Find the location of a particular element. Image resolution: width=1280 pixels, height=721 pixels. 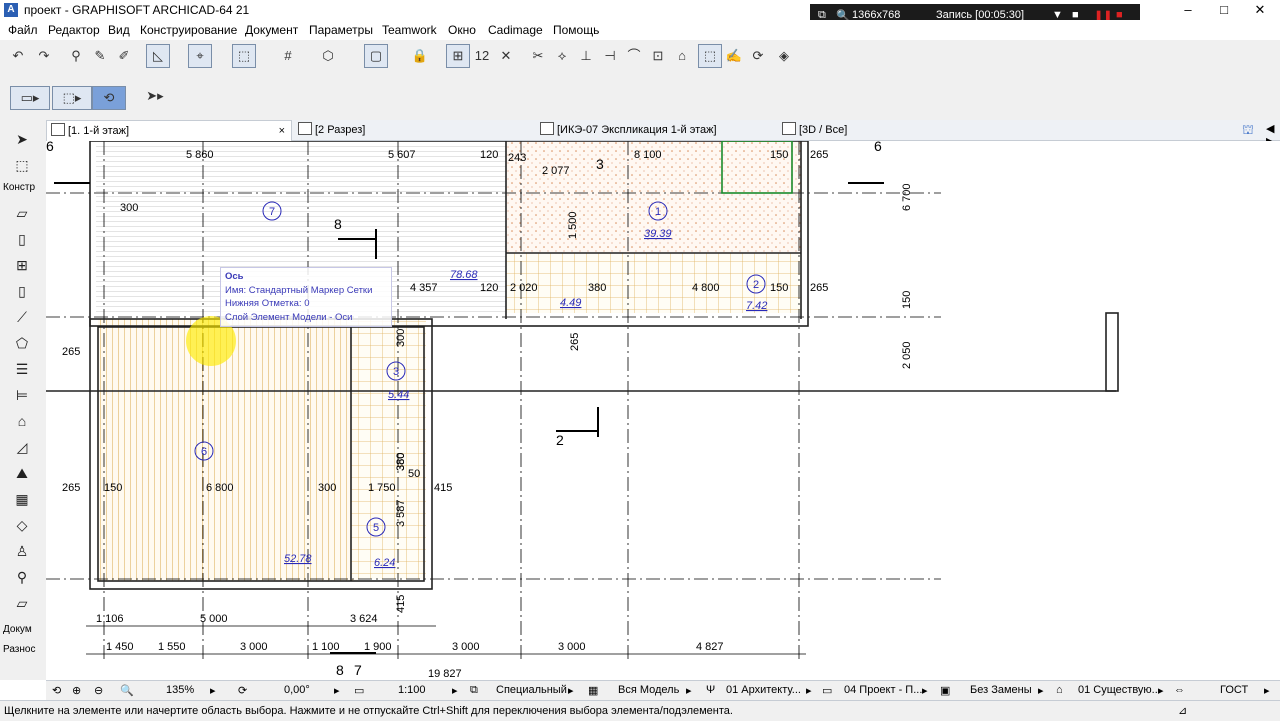

zoom-in-icon: ⊕ is located at coordinates (76, 690).